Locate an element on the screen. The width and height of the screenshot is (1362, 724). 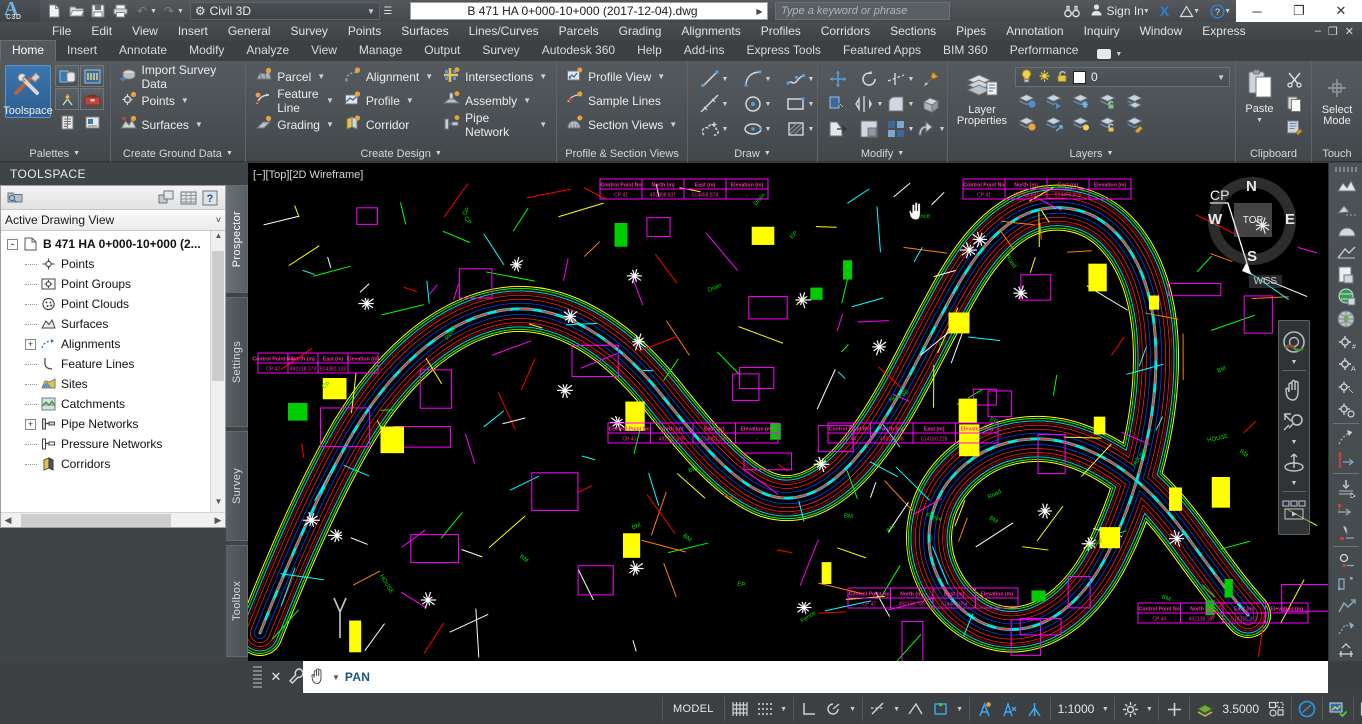
orbit-icon is located at coordinates (1294, 463).